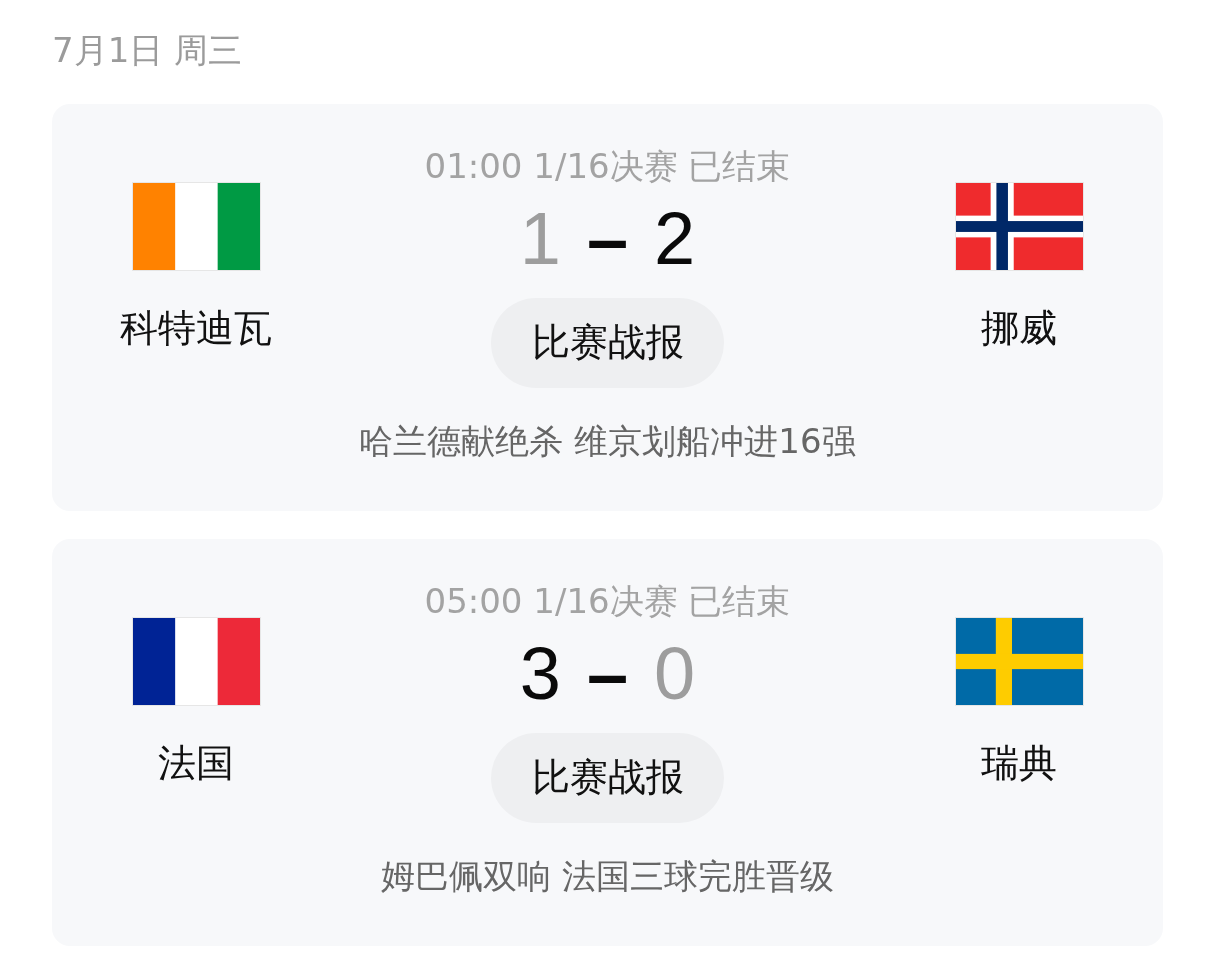 The height and width of the screenshot is (970, 1216). Describe the element at coordinates (147, 50) in the screenshot. I see `date-heading: 7月1日 周三` at that location.